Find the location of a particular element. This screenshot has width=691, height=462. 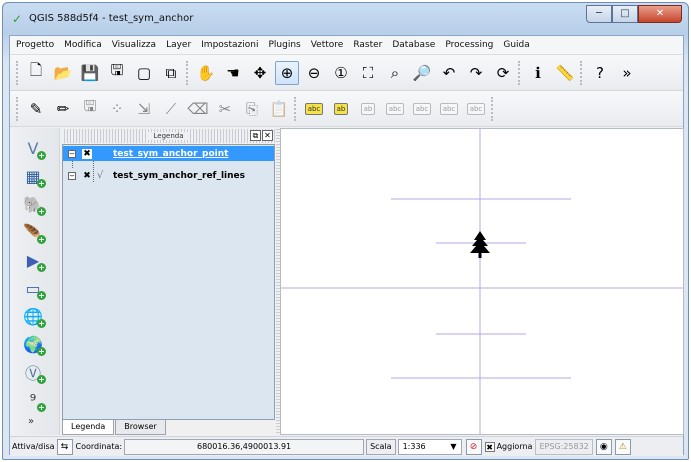

menu-guida: Guida is located at coordinates (516, 45).